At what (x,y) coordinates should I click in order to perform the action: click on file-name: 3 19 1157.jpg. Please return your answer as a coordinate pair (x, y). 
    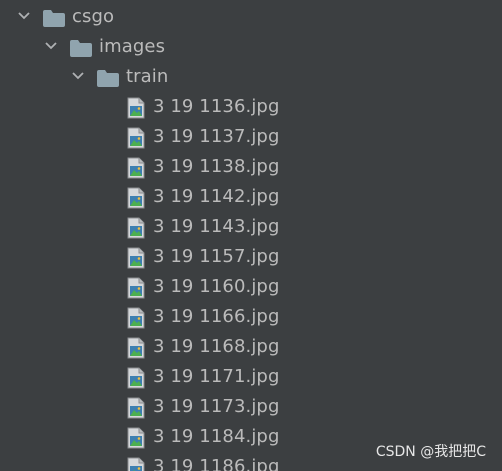
    Looking at the image, I should click on (216, 256).